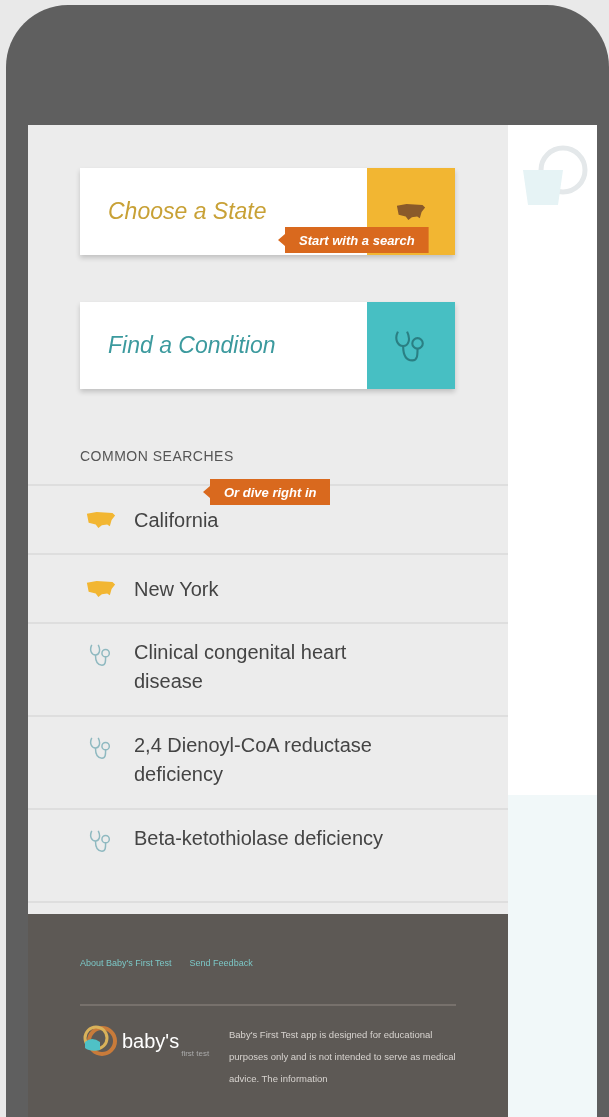 This screenshot has width=609, height=1117. Describe the element at coordinates (187, 211) in the screenshot. I see `card-label: Choose a State` at that location.